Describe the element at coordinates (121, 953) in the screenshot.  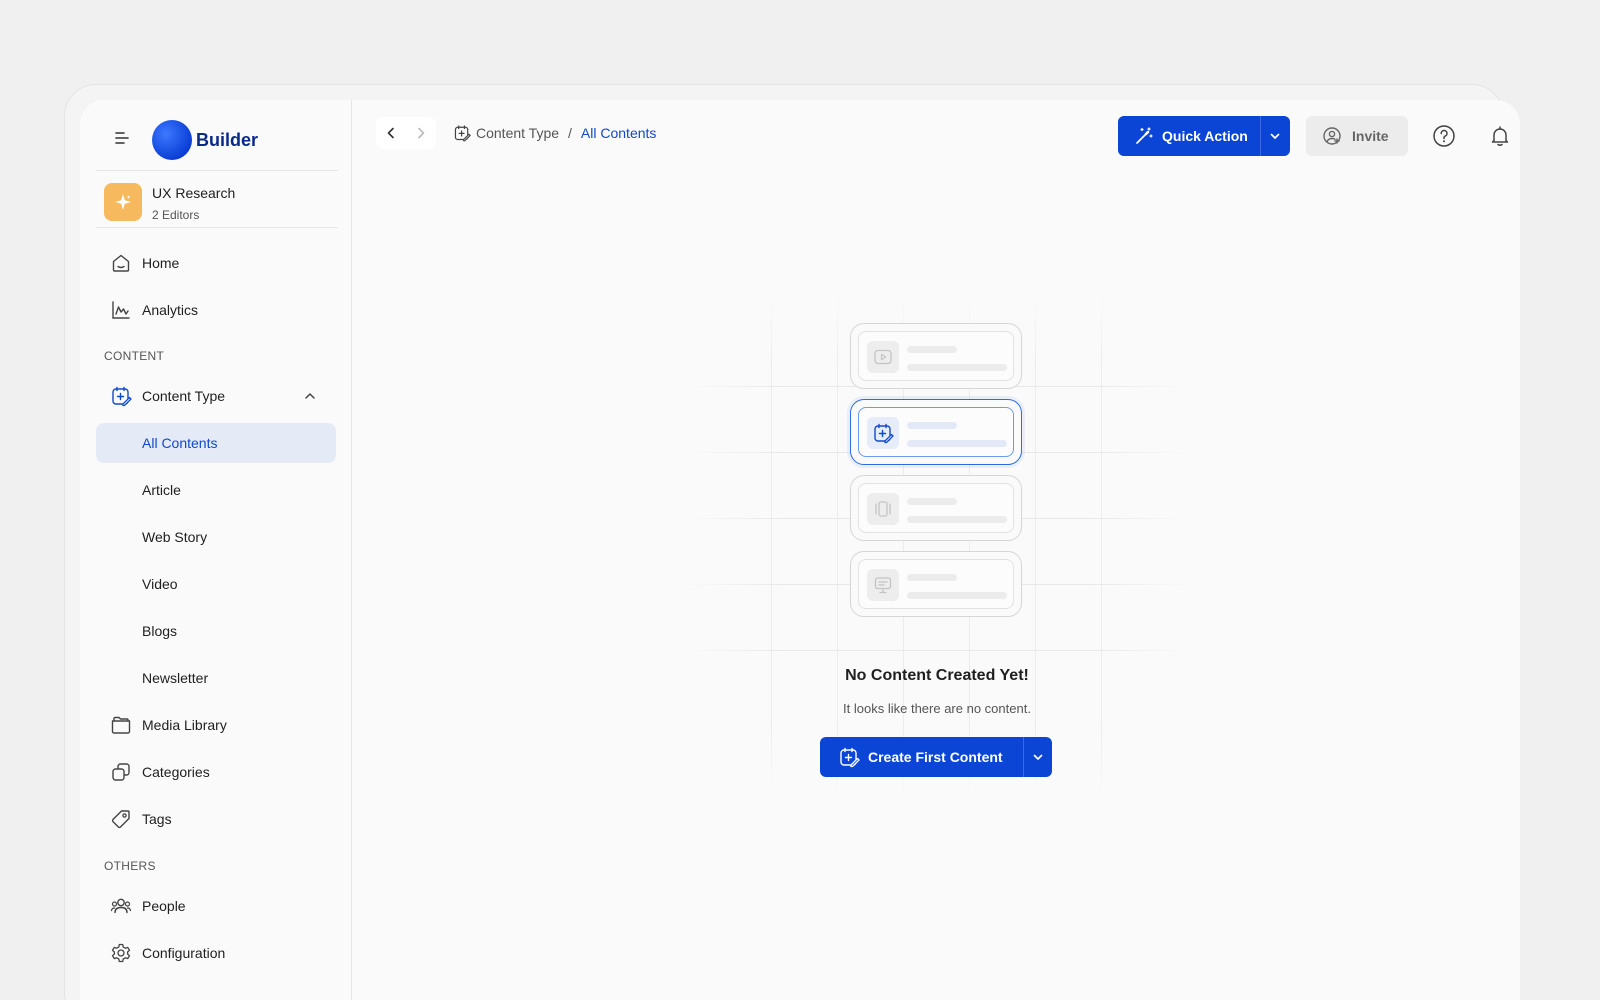
I see `gear-icon` at that location.